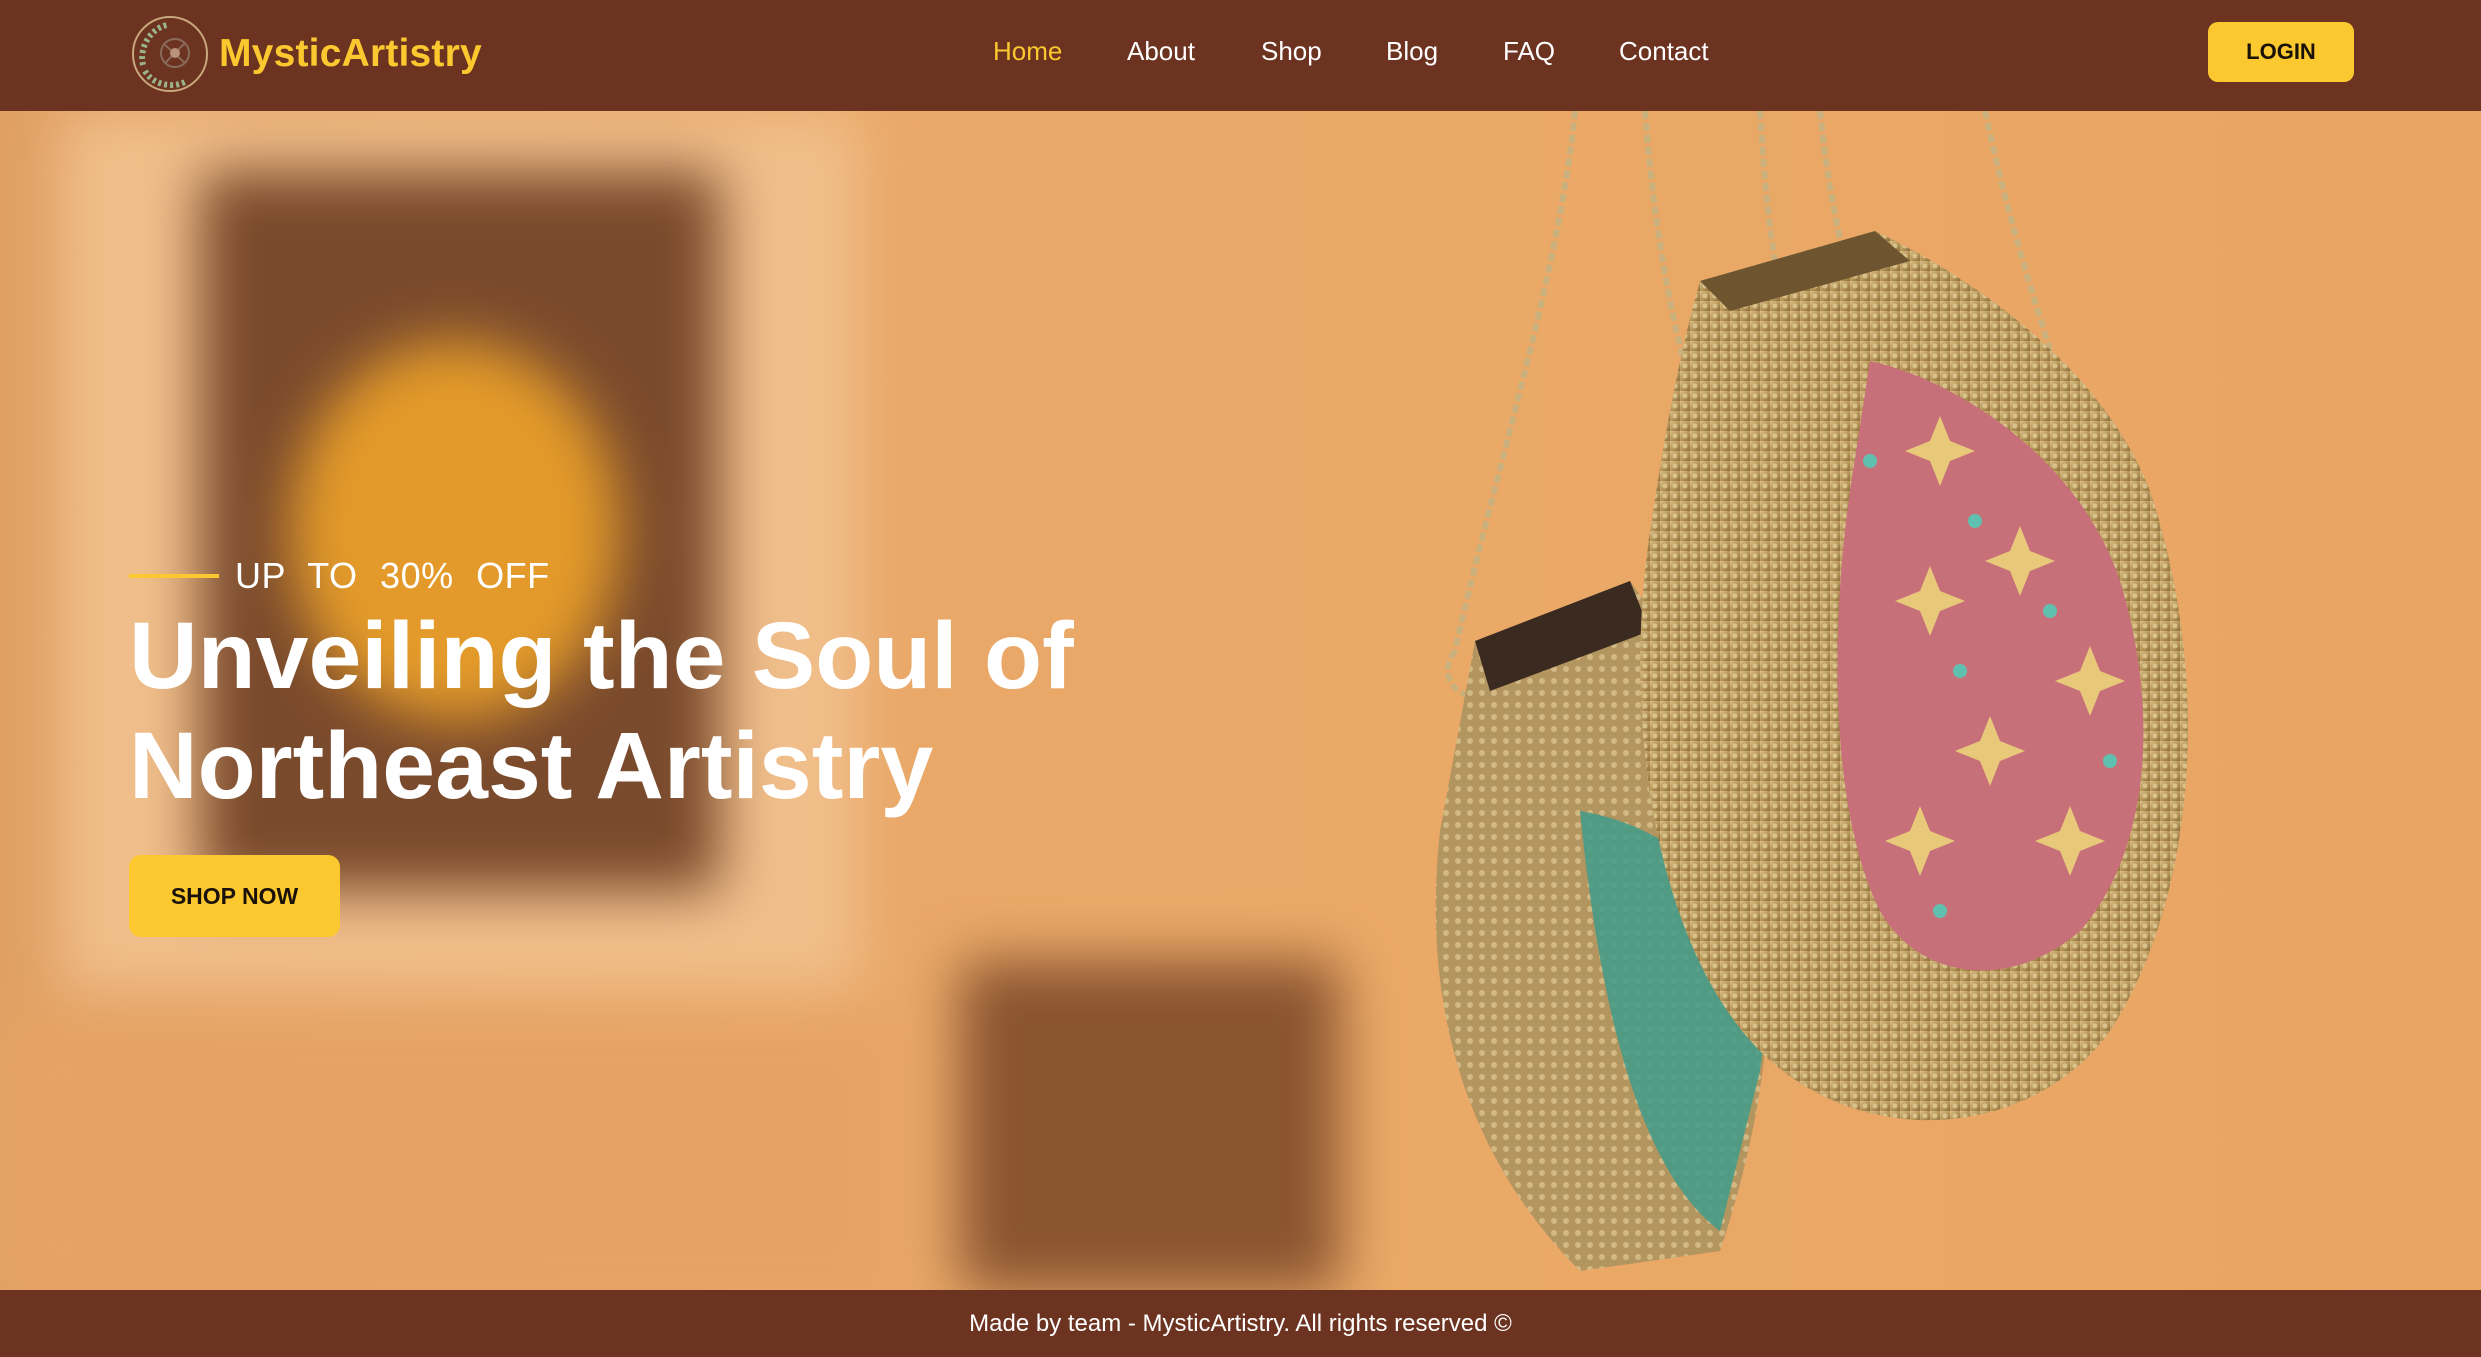  Describe the element at coordinates (1161, 51) in the screenshot. I see `nav-about: About` at that location.